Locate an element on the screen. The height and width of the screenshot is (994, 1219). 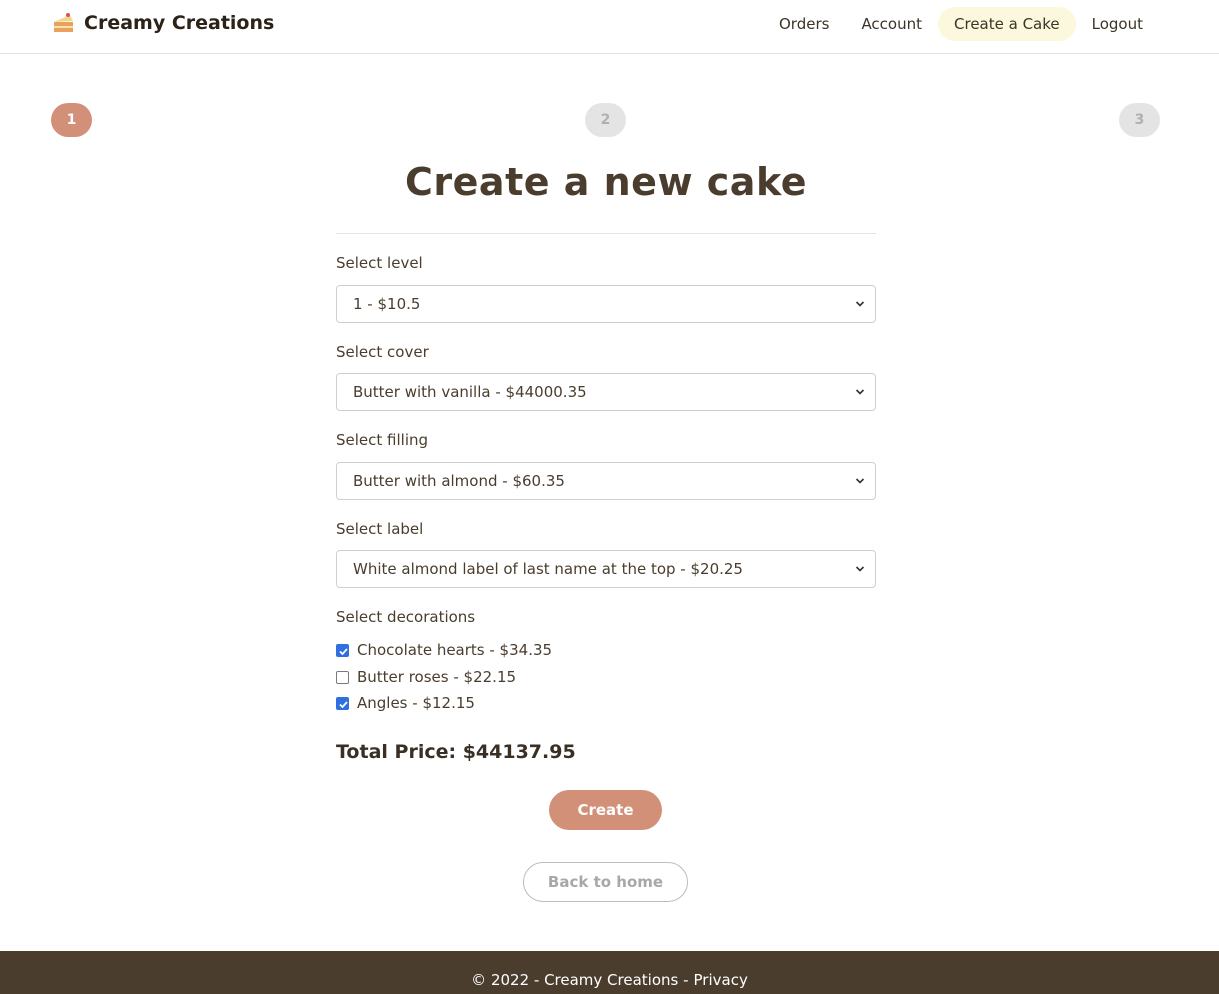
filling-select: Butter with almond - $60.35 is located at coordinates (606, 481).